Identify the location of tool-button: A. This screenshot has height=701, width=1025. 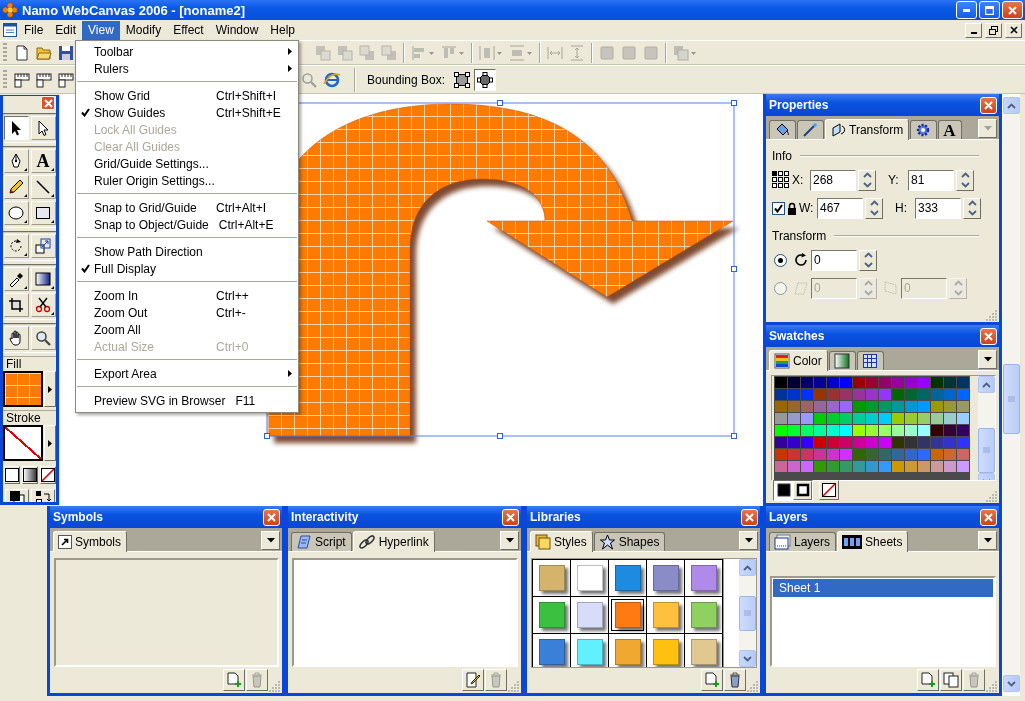
(43, 161).